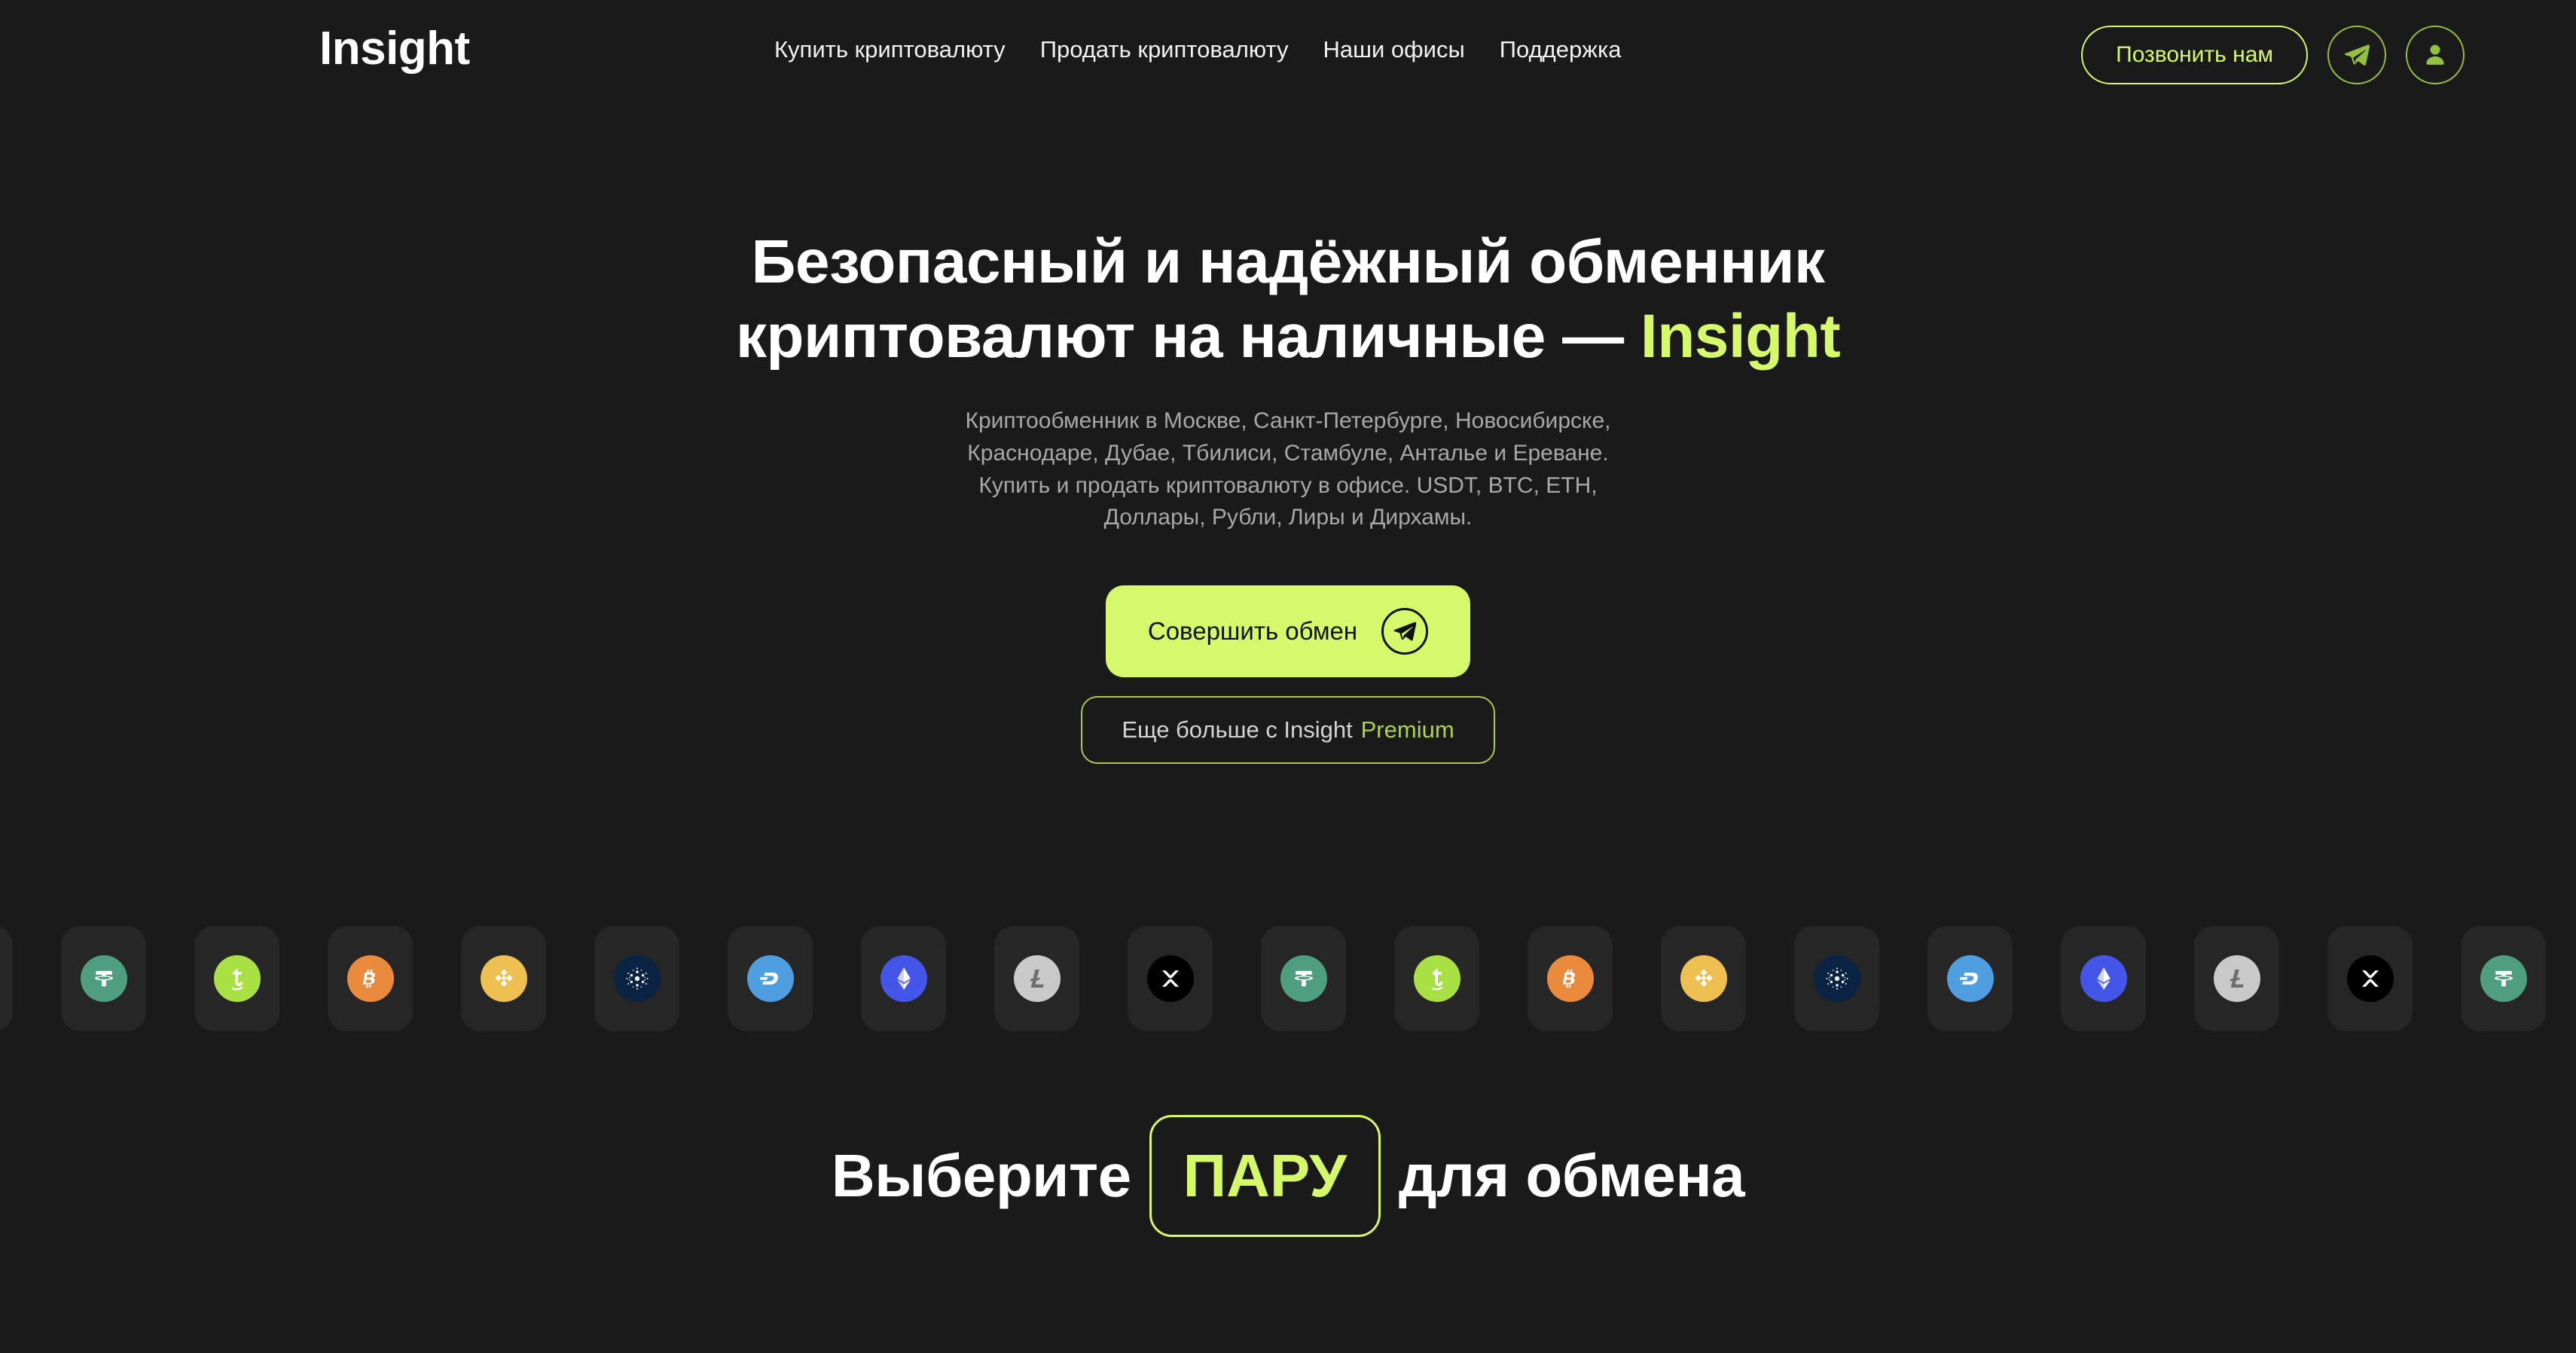  I want to click on account-button, so click(2436, 55).